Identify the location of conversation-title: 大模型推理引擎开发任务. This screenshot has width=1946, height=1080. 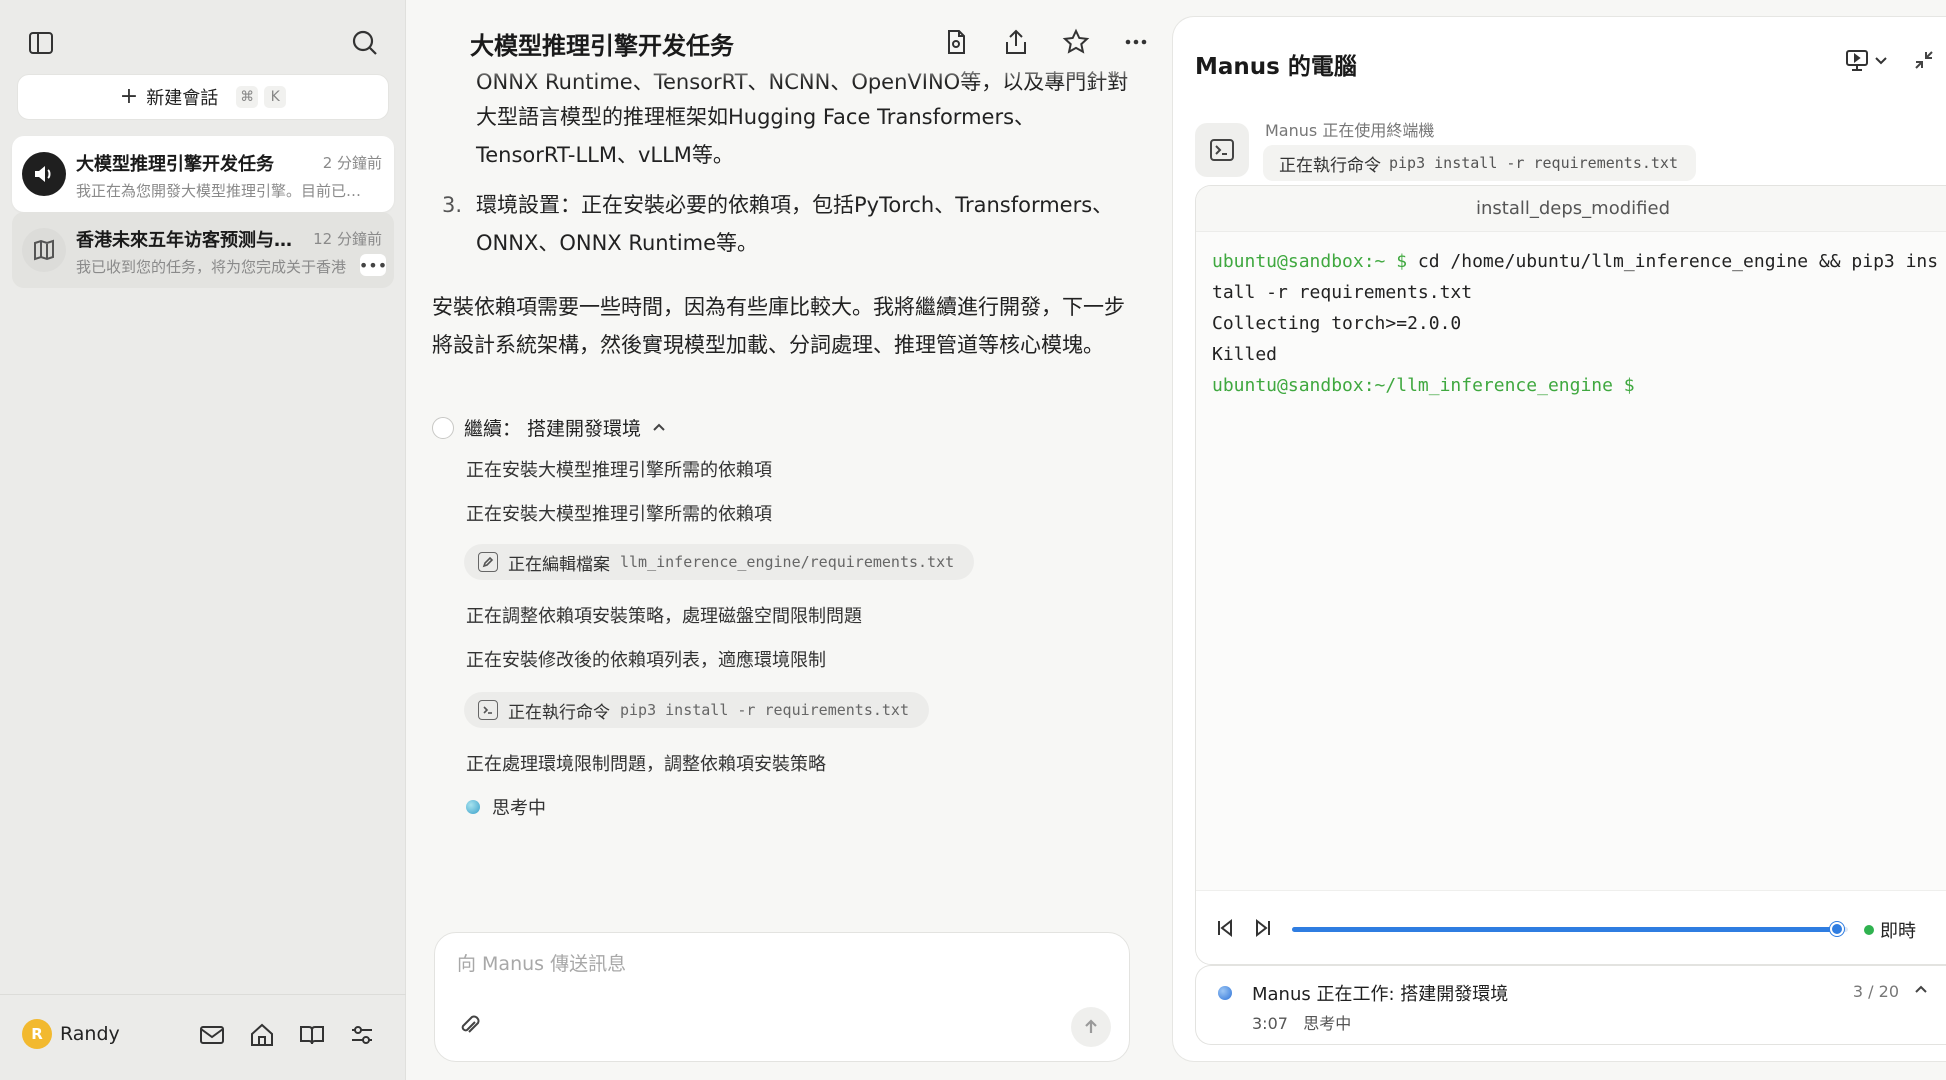
(175, 164).